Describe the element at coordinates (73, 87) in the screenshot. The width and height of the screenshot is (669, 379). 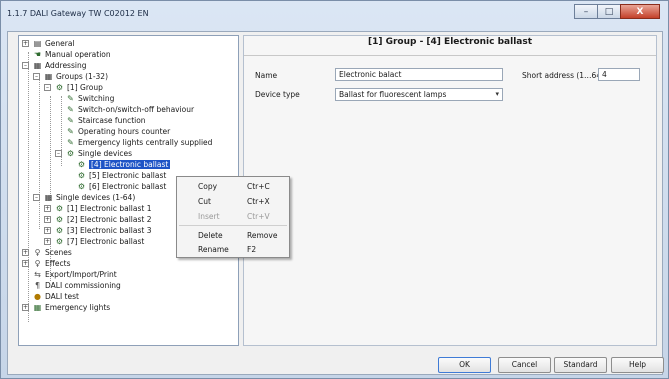
I see `tree-item-group-1: – ⚙ [1] Group` at that location.